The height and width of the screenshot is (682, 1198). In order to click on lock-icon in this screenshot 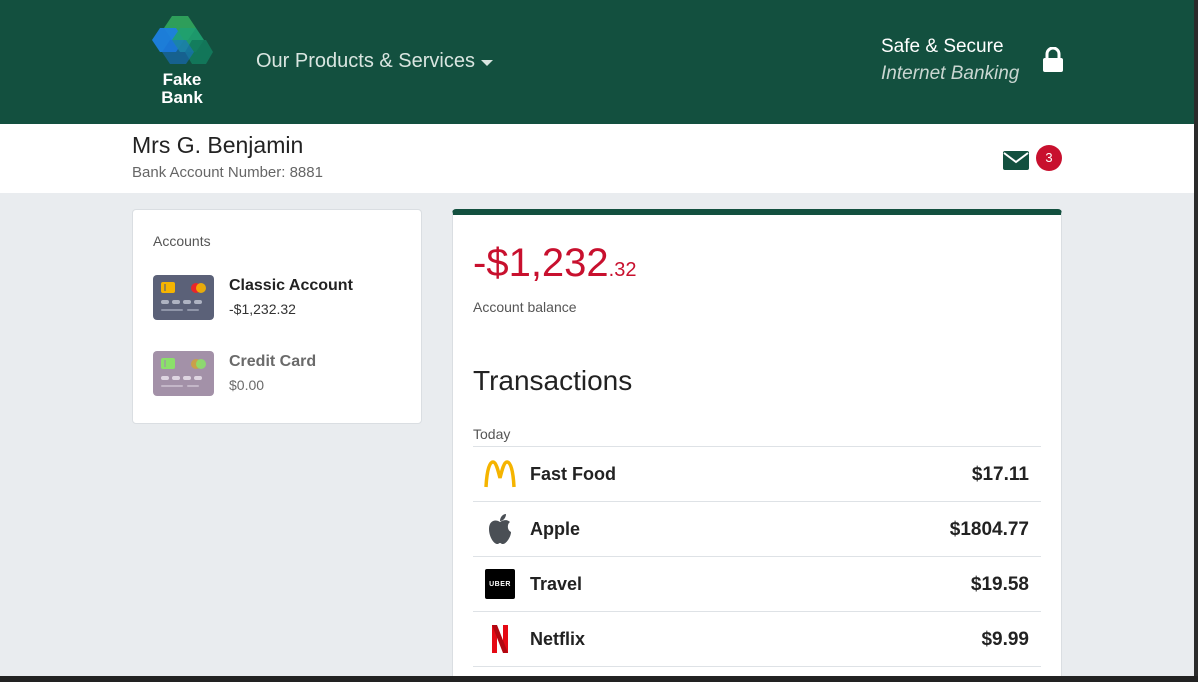, I will do `click(1053, 59)`.